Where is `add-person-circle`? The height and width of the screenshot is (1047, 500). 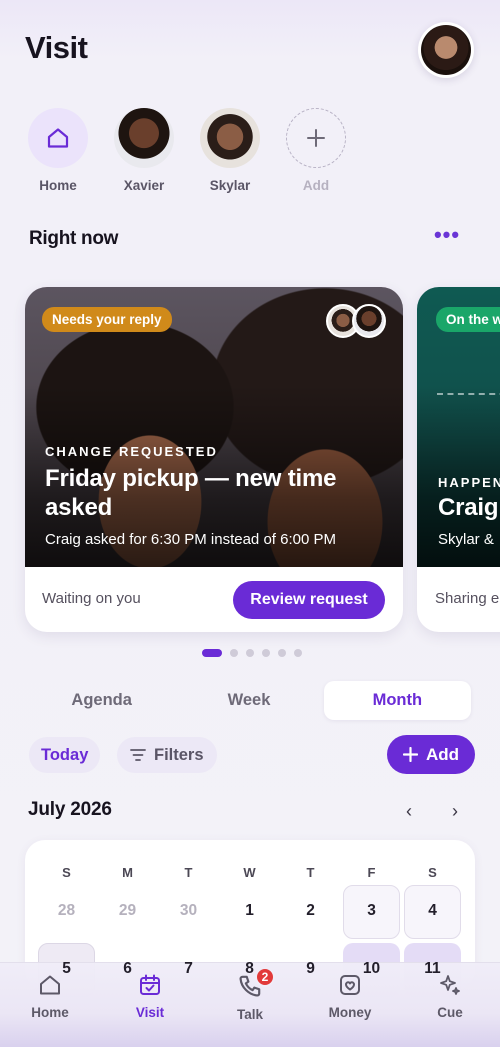 add-person-circle is located at coordinates (316, 138).